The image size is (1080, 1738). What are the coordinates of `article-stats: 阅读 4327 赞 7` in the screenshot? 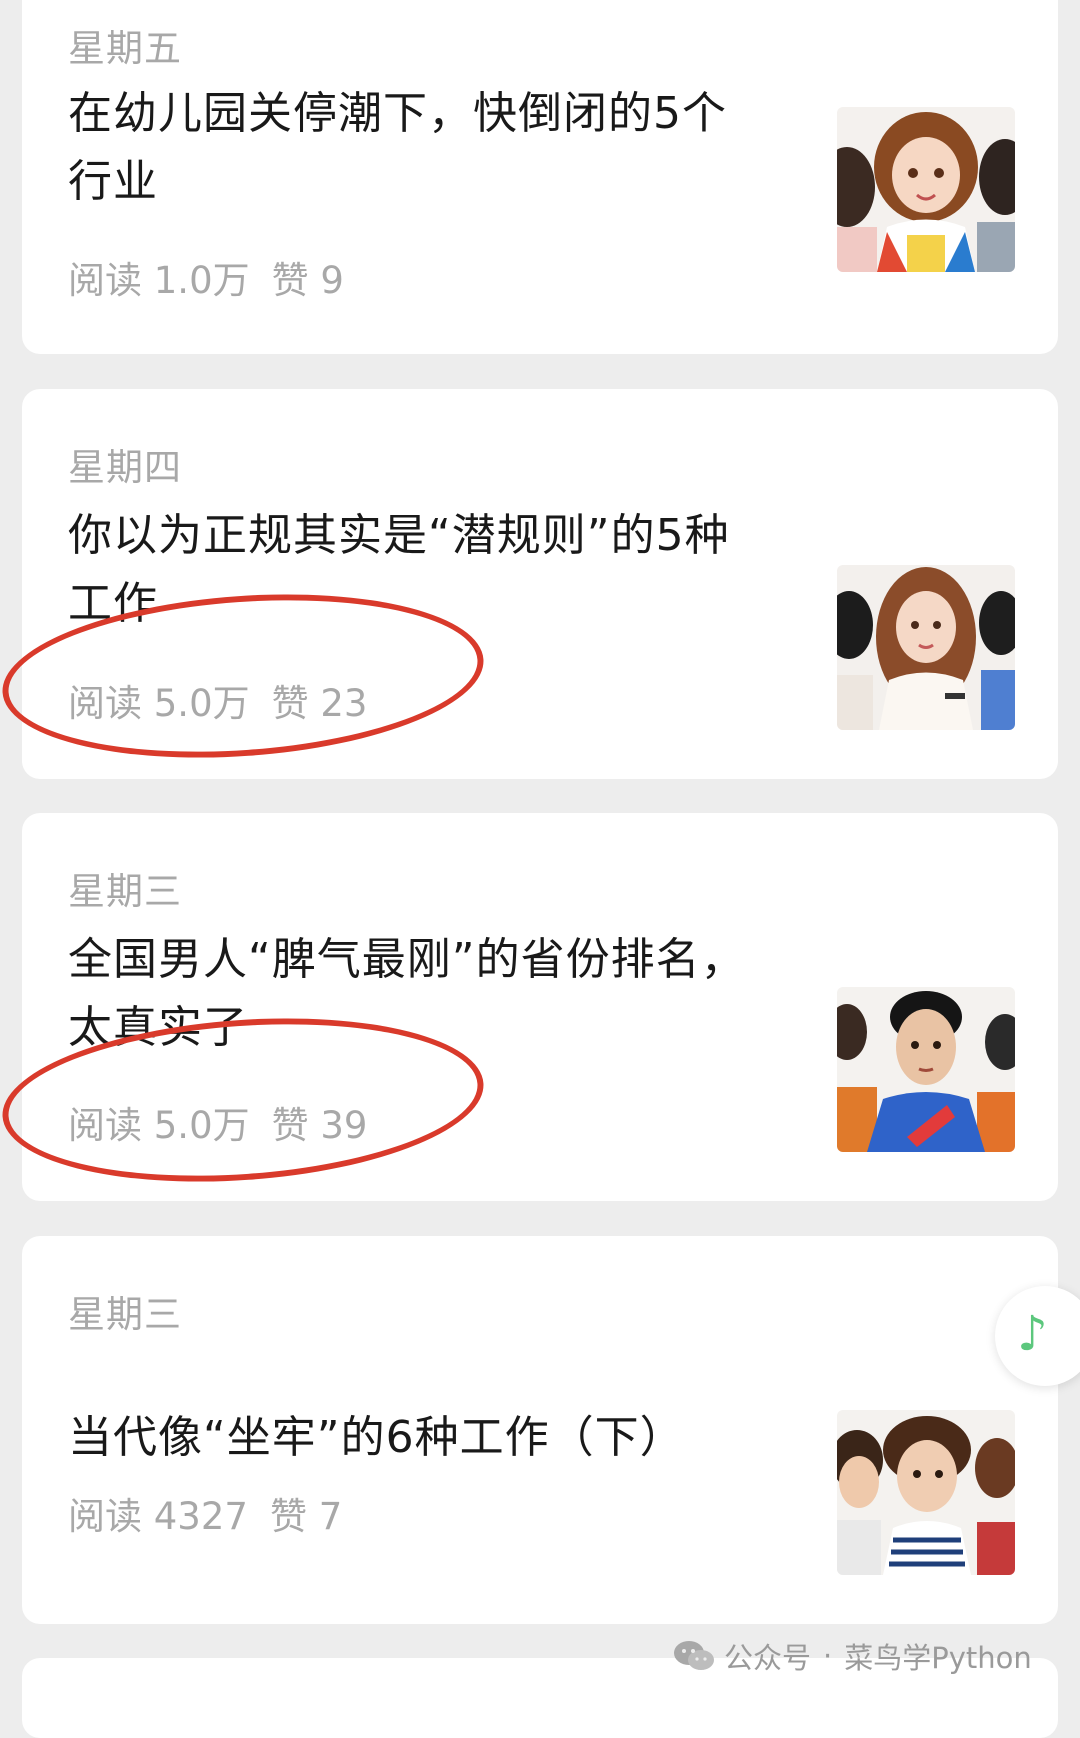 It's located at (205, 1513).